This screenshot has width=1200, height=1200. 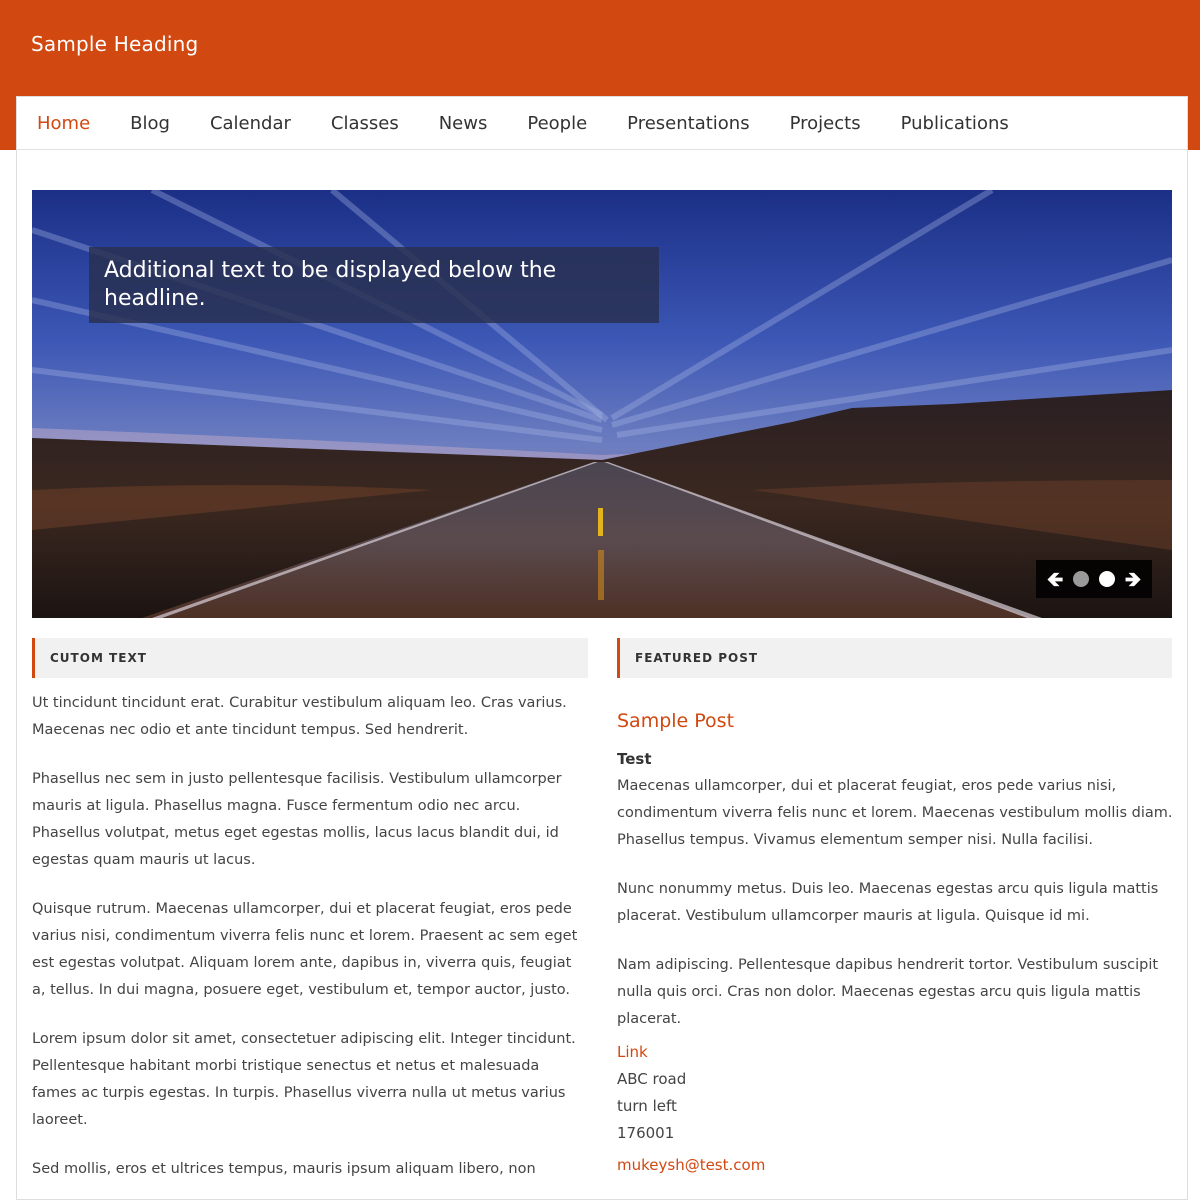 What do you see at coordinates (1094, 579) in the screenshot?
I see `slider-controls: 🡸 🡺` at bounding box center [1094, 579].